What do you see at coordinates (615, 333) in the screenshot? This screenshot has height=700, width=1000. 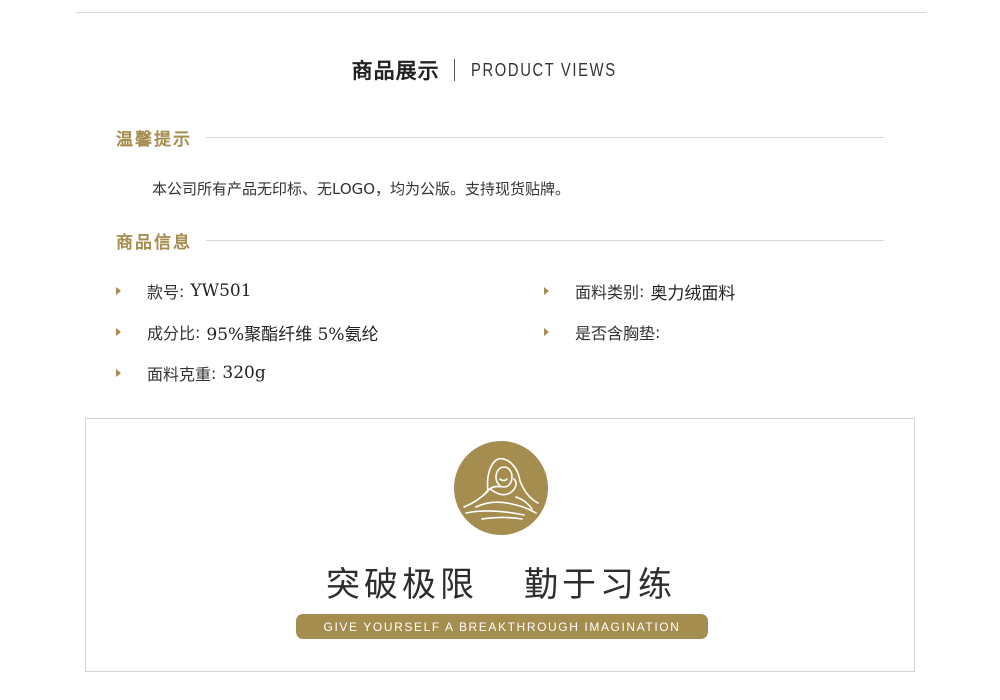 I see `info-key: 是否含胸垫` at bounding box center [615, 333].